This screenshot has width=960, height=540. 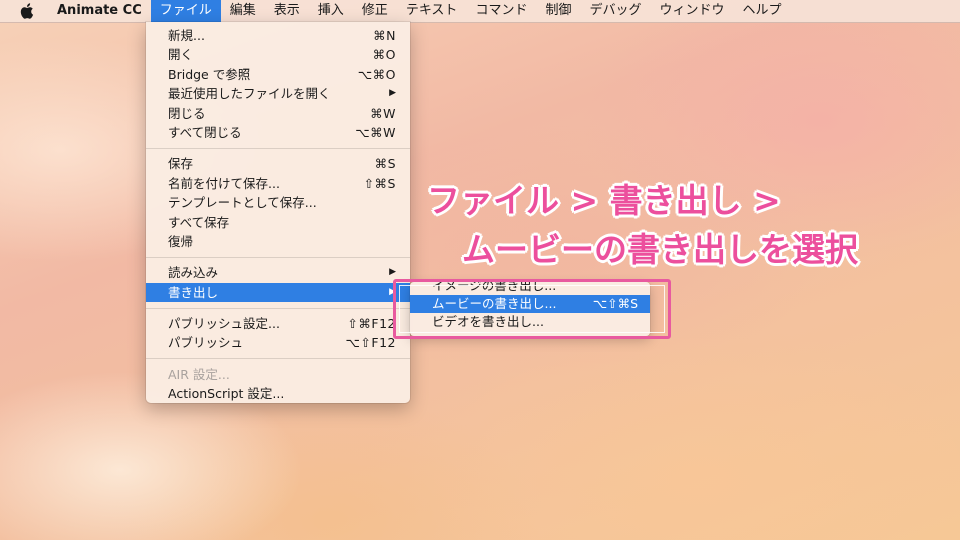 I want to click on menu-item-close-all: すべて閉じる ⌥⌘W, so click(x=278, y=132).